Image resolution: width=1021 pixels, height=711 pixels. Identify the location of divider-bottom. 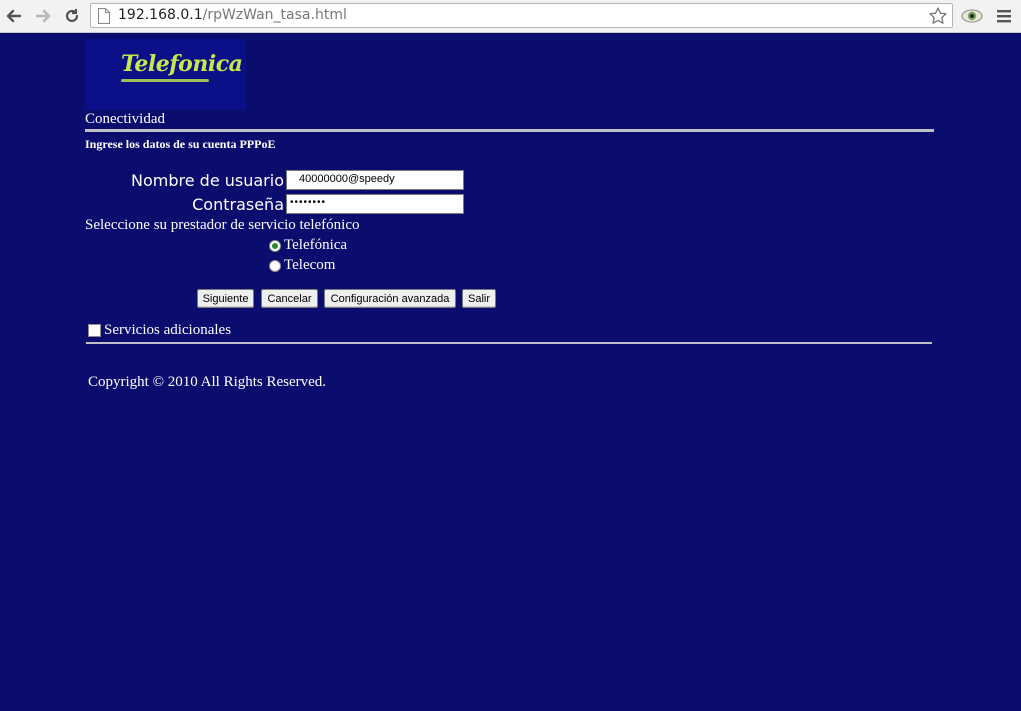
(509, 343).